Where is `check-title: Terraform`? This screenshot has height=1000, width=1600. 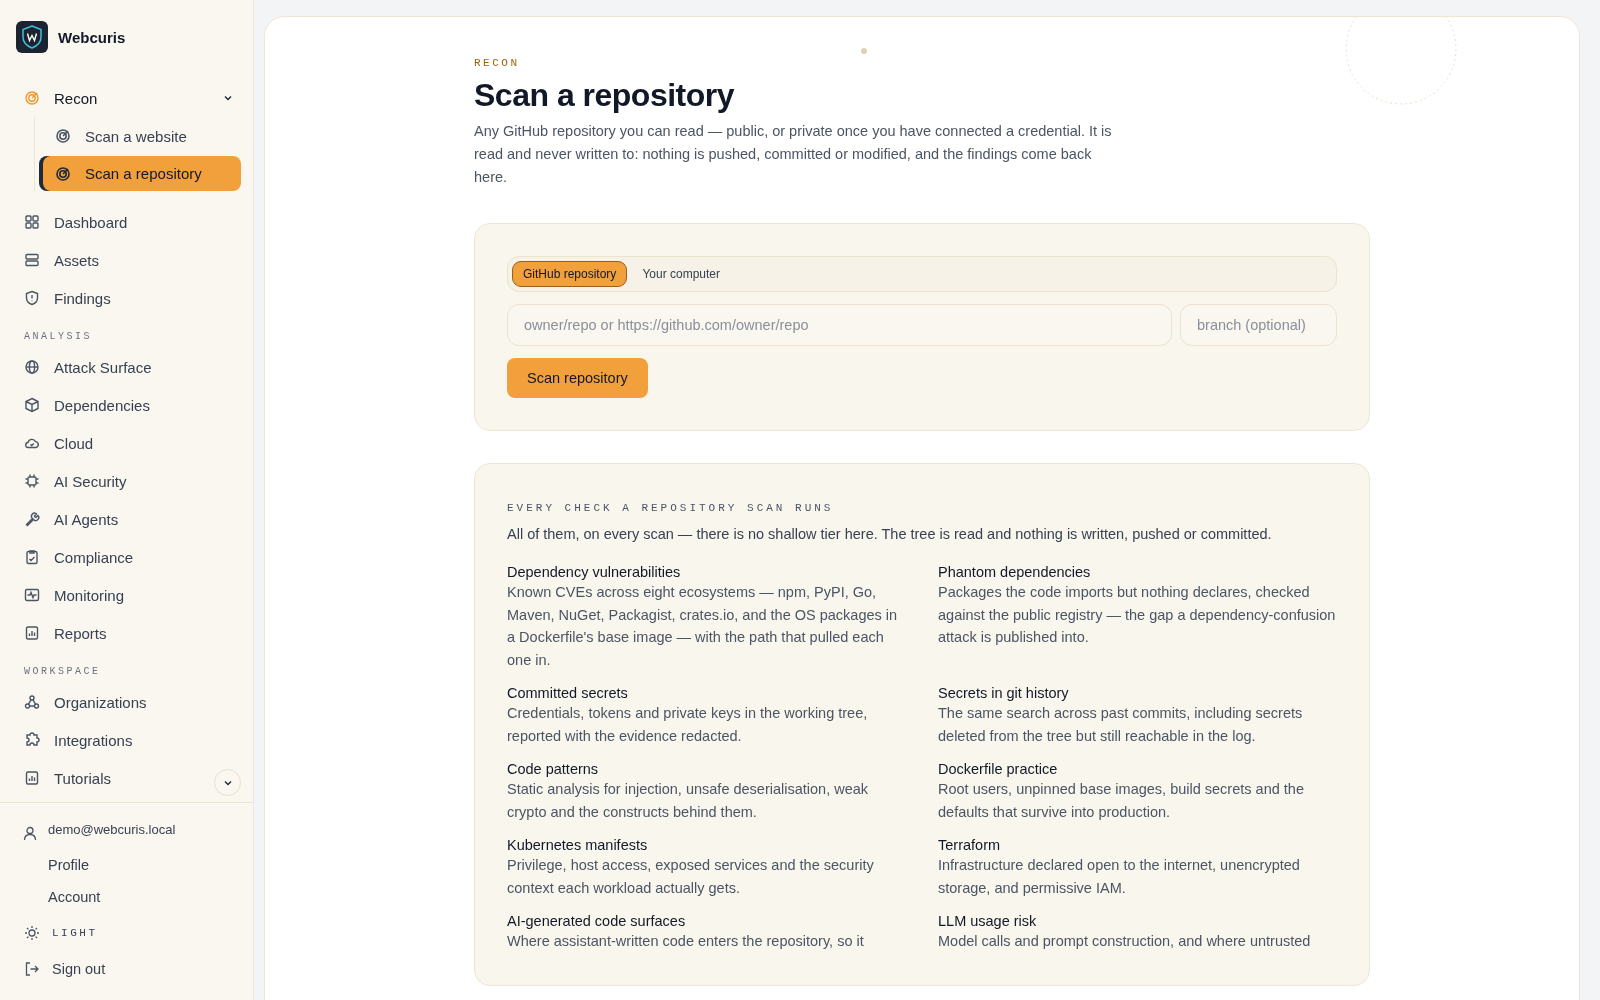
check-title: Terraform is located at coordinates (970, 845).